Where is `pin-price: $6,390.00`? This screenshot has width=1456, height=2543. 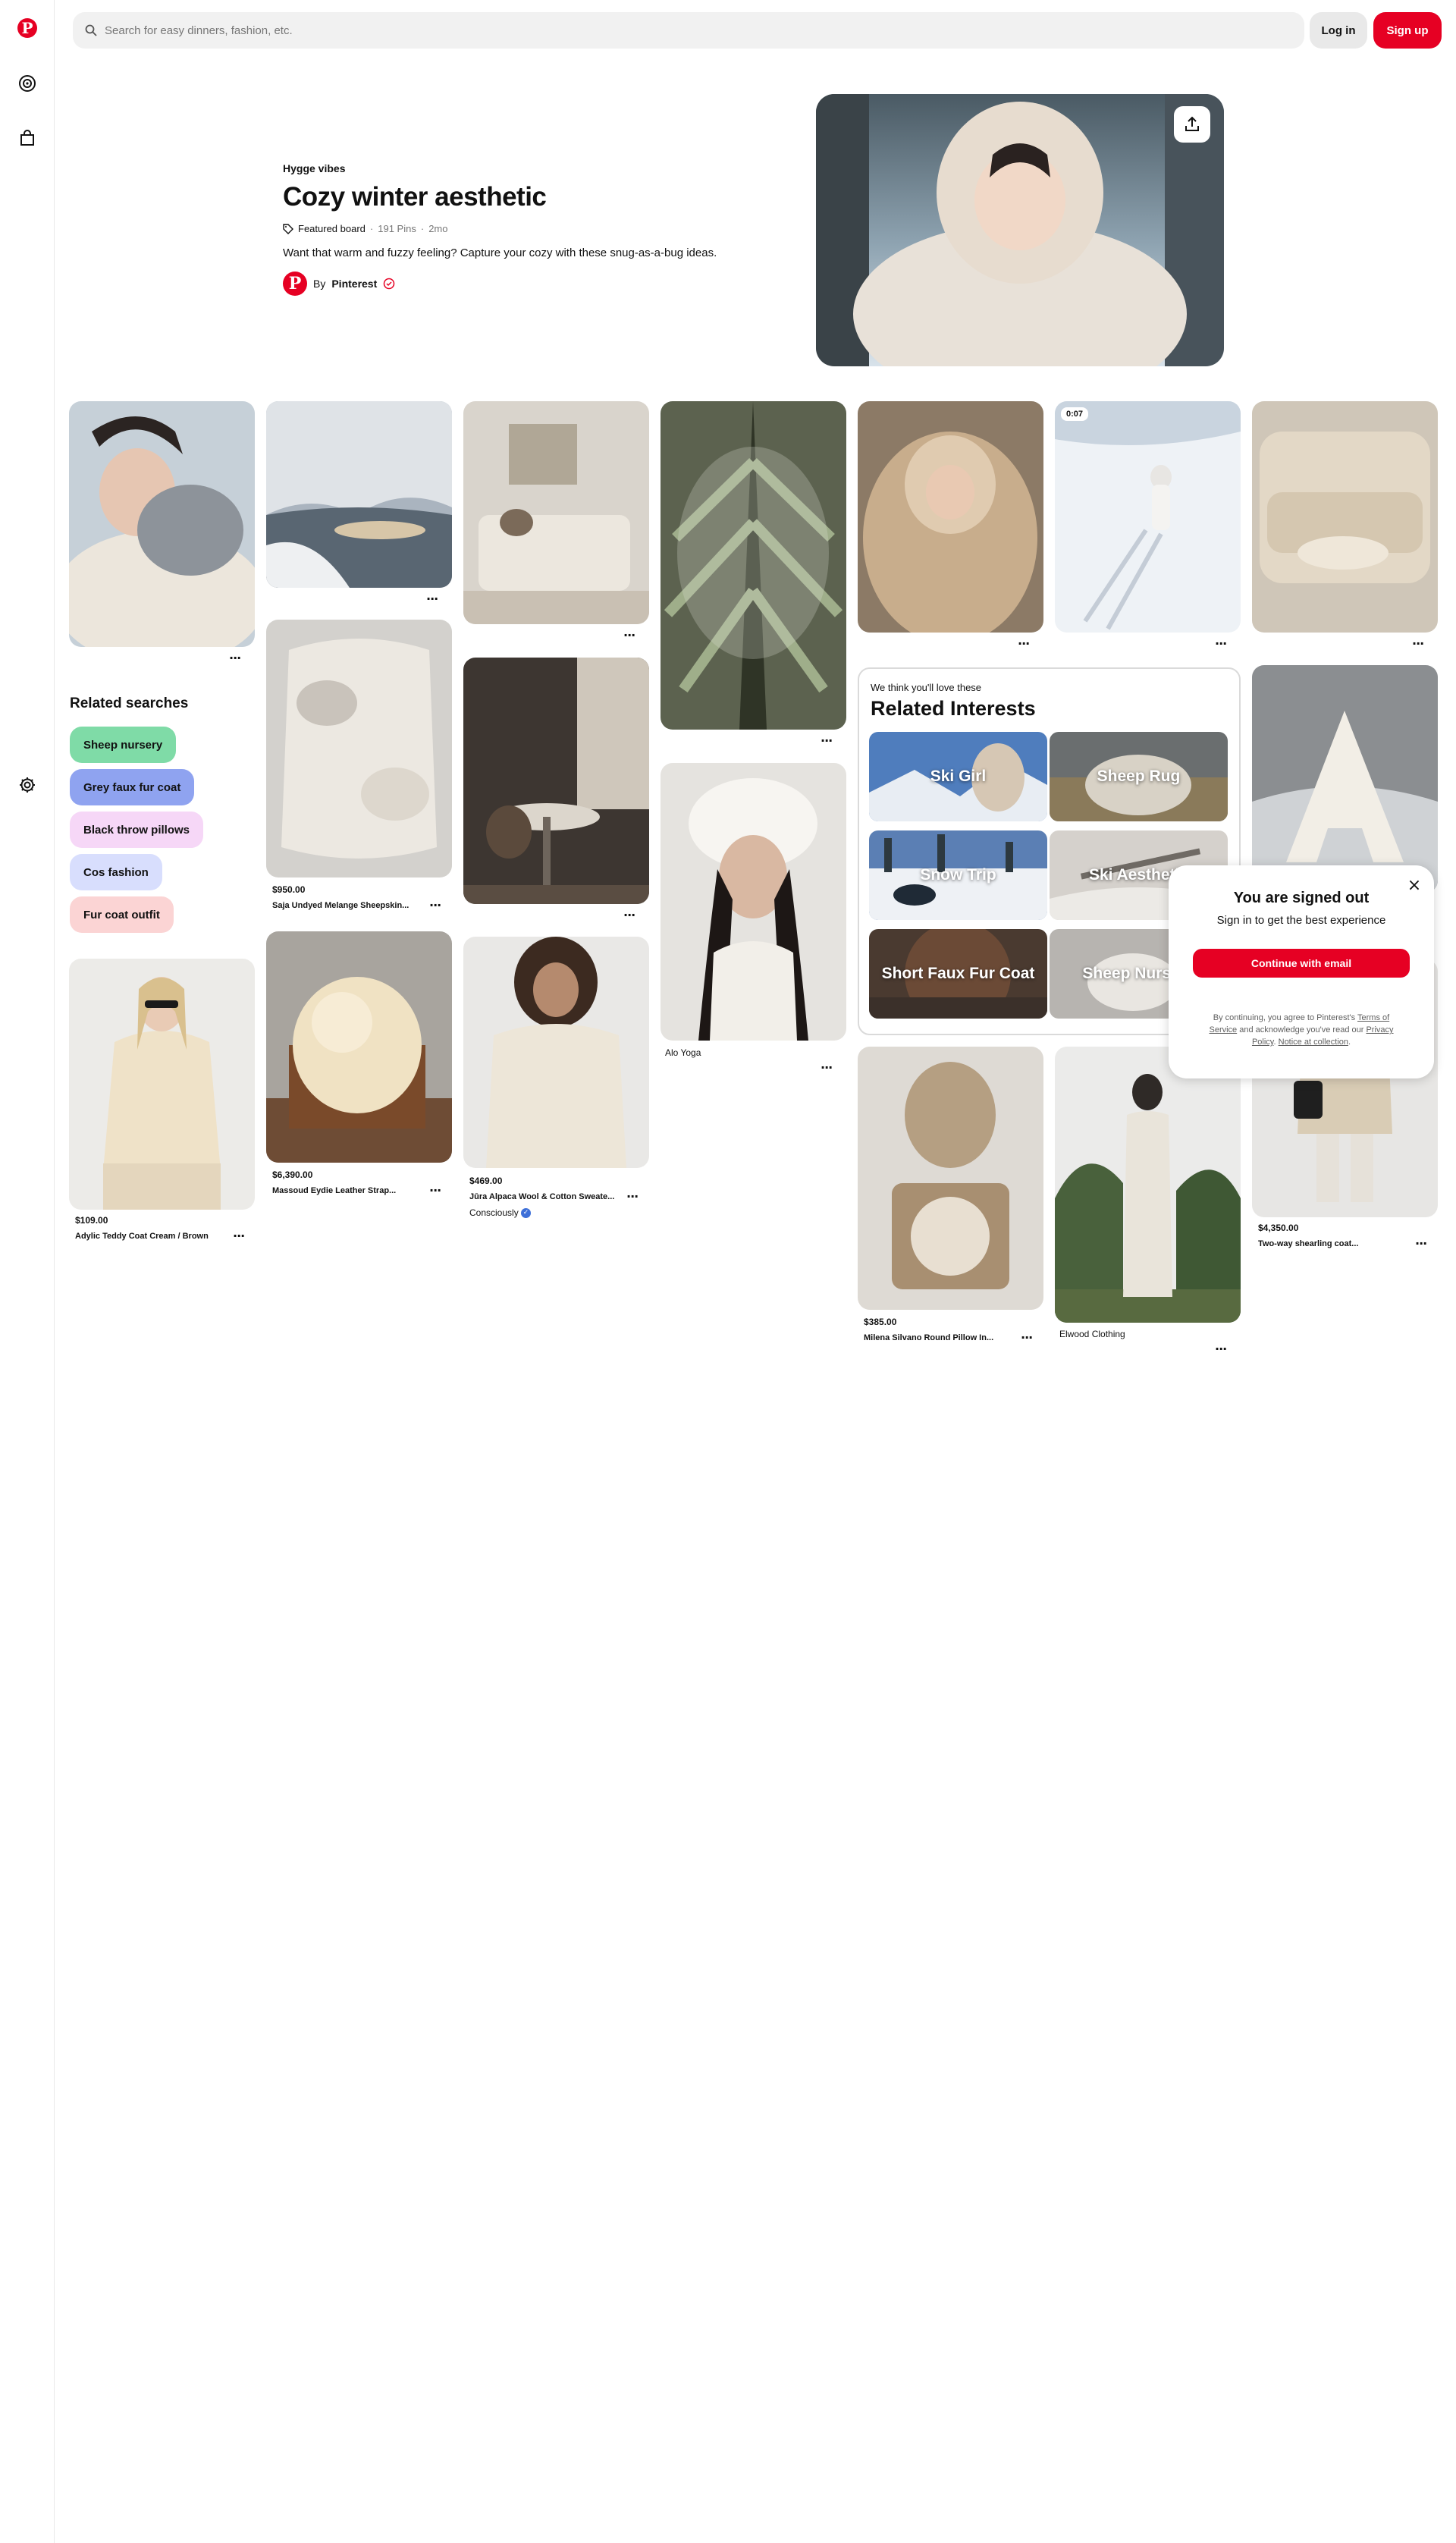
pin-price: $6,390.00 is located at coordinates (292, 1174).